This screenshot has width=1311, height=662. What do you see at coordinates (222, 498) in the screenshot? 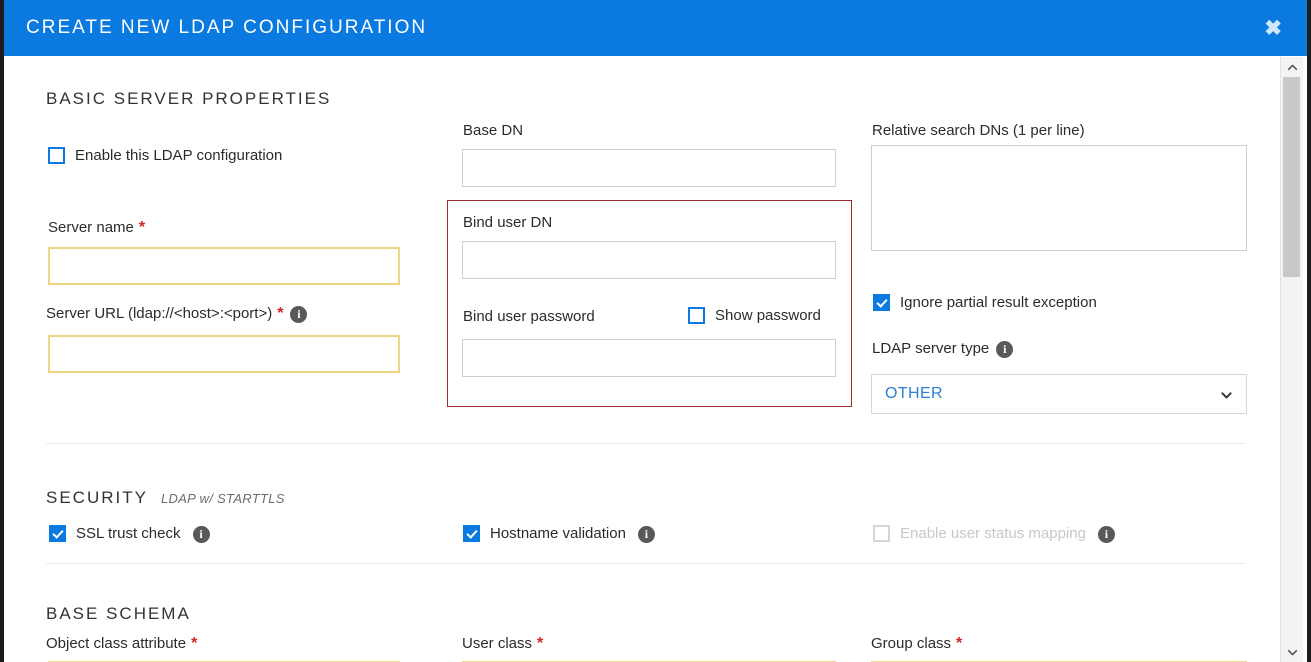
I see `section-subheading-security: LDAP w/ STARTTLS` at bounding box center [222, 498].